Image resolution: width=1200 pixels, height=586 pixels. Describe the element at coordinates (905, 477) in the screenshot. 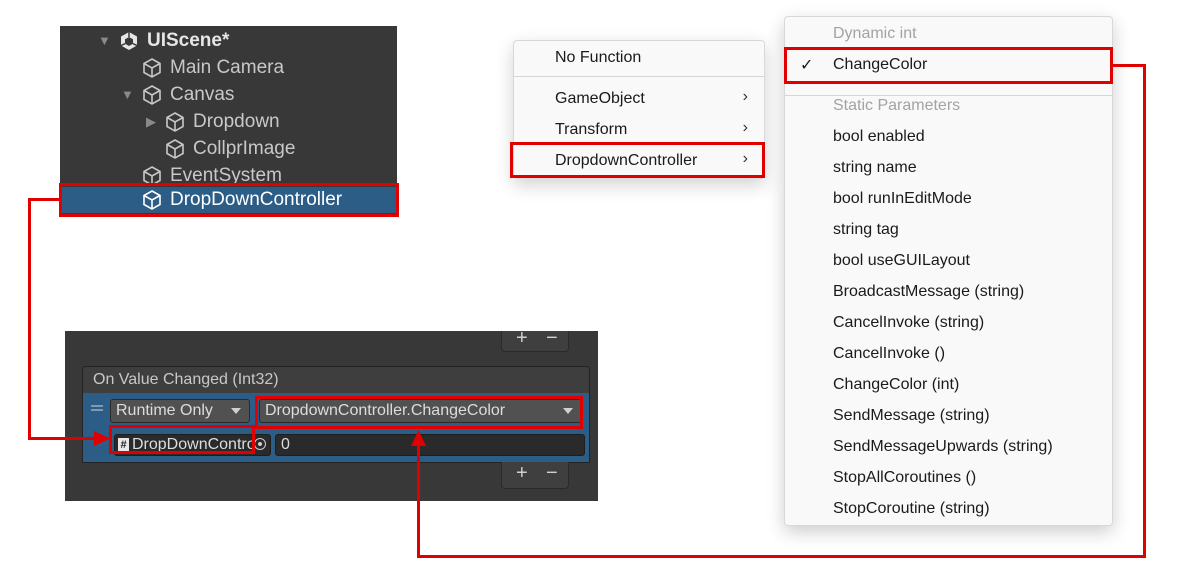

I see `submenu-item-label: StopAllCoroutines ()` at that location.